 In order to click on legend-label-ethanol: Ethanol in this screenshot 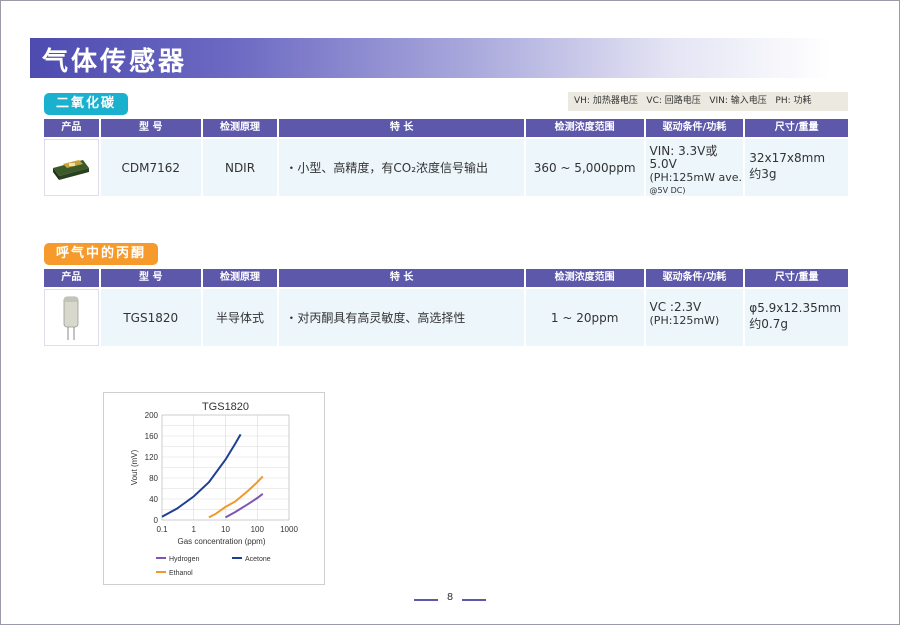, I will do `click(181, 573)`.